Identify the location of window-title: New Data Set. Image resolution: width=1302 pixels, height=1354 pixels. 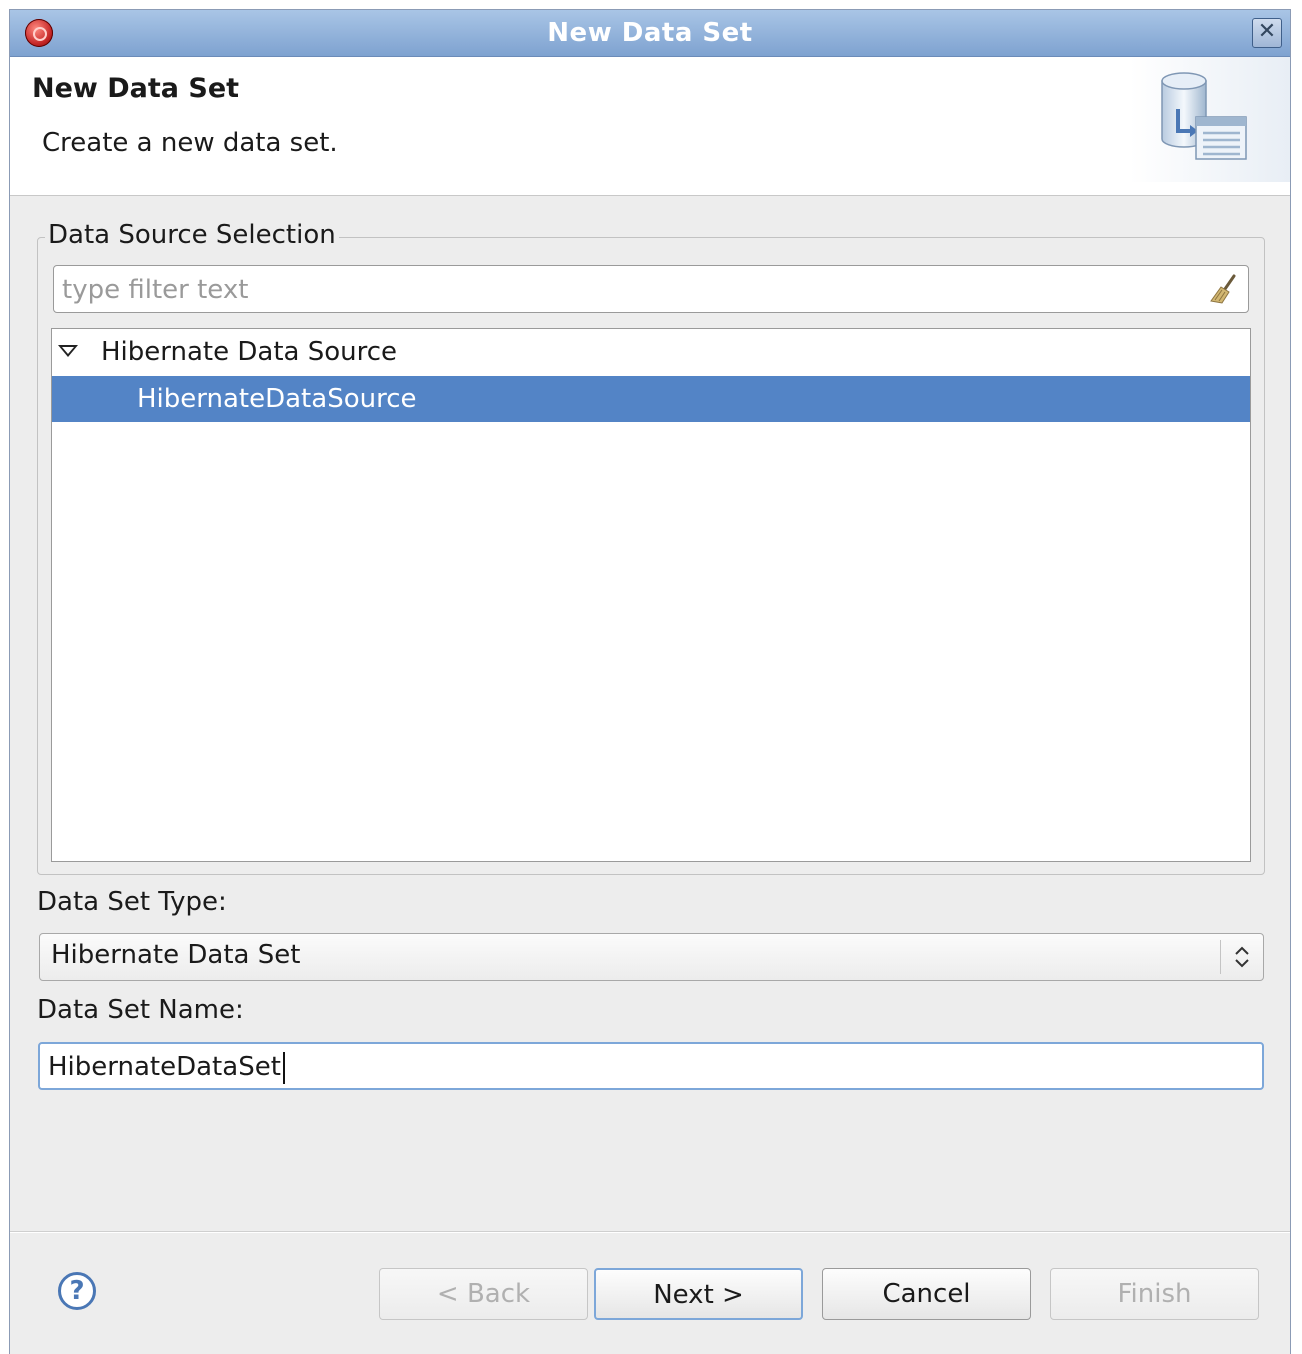
(650, 33).